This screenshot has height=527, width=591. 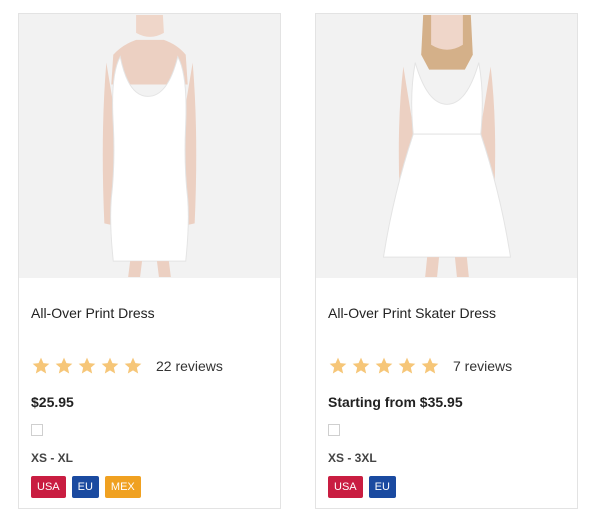 What do you see at coordinates (122, 487) in the screenshot?
I see `region-badge-mex: MEX` at bounding box center [122, 487].